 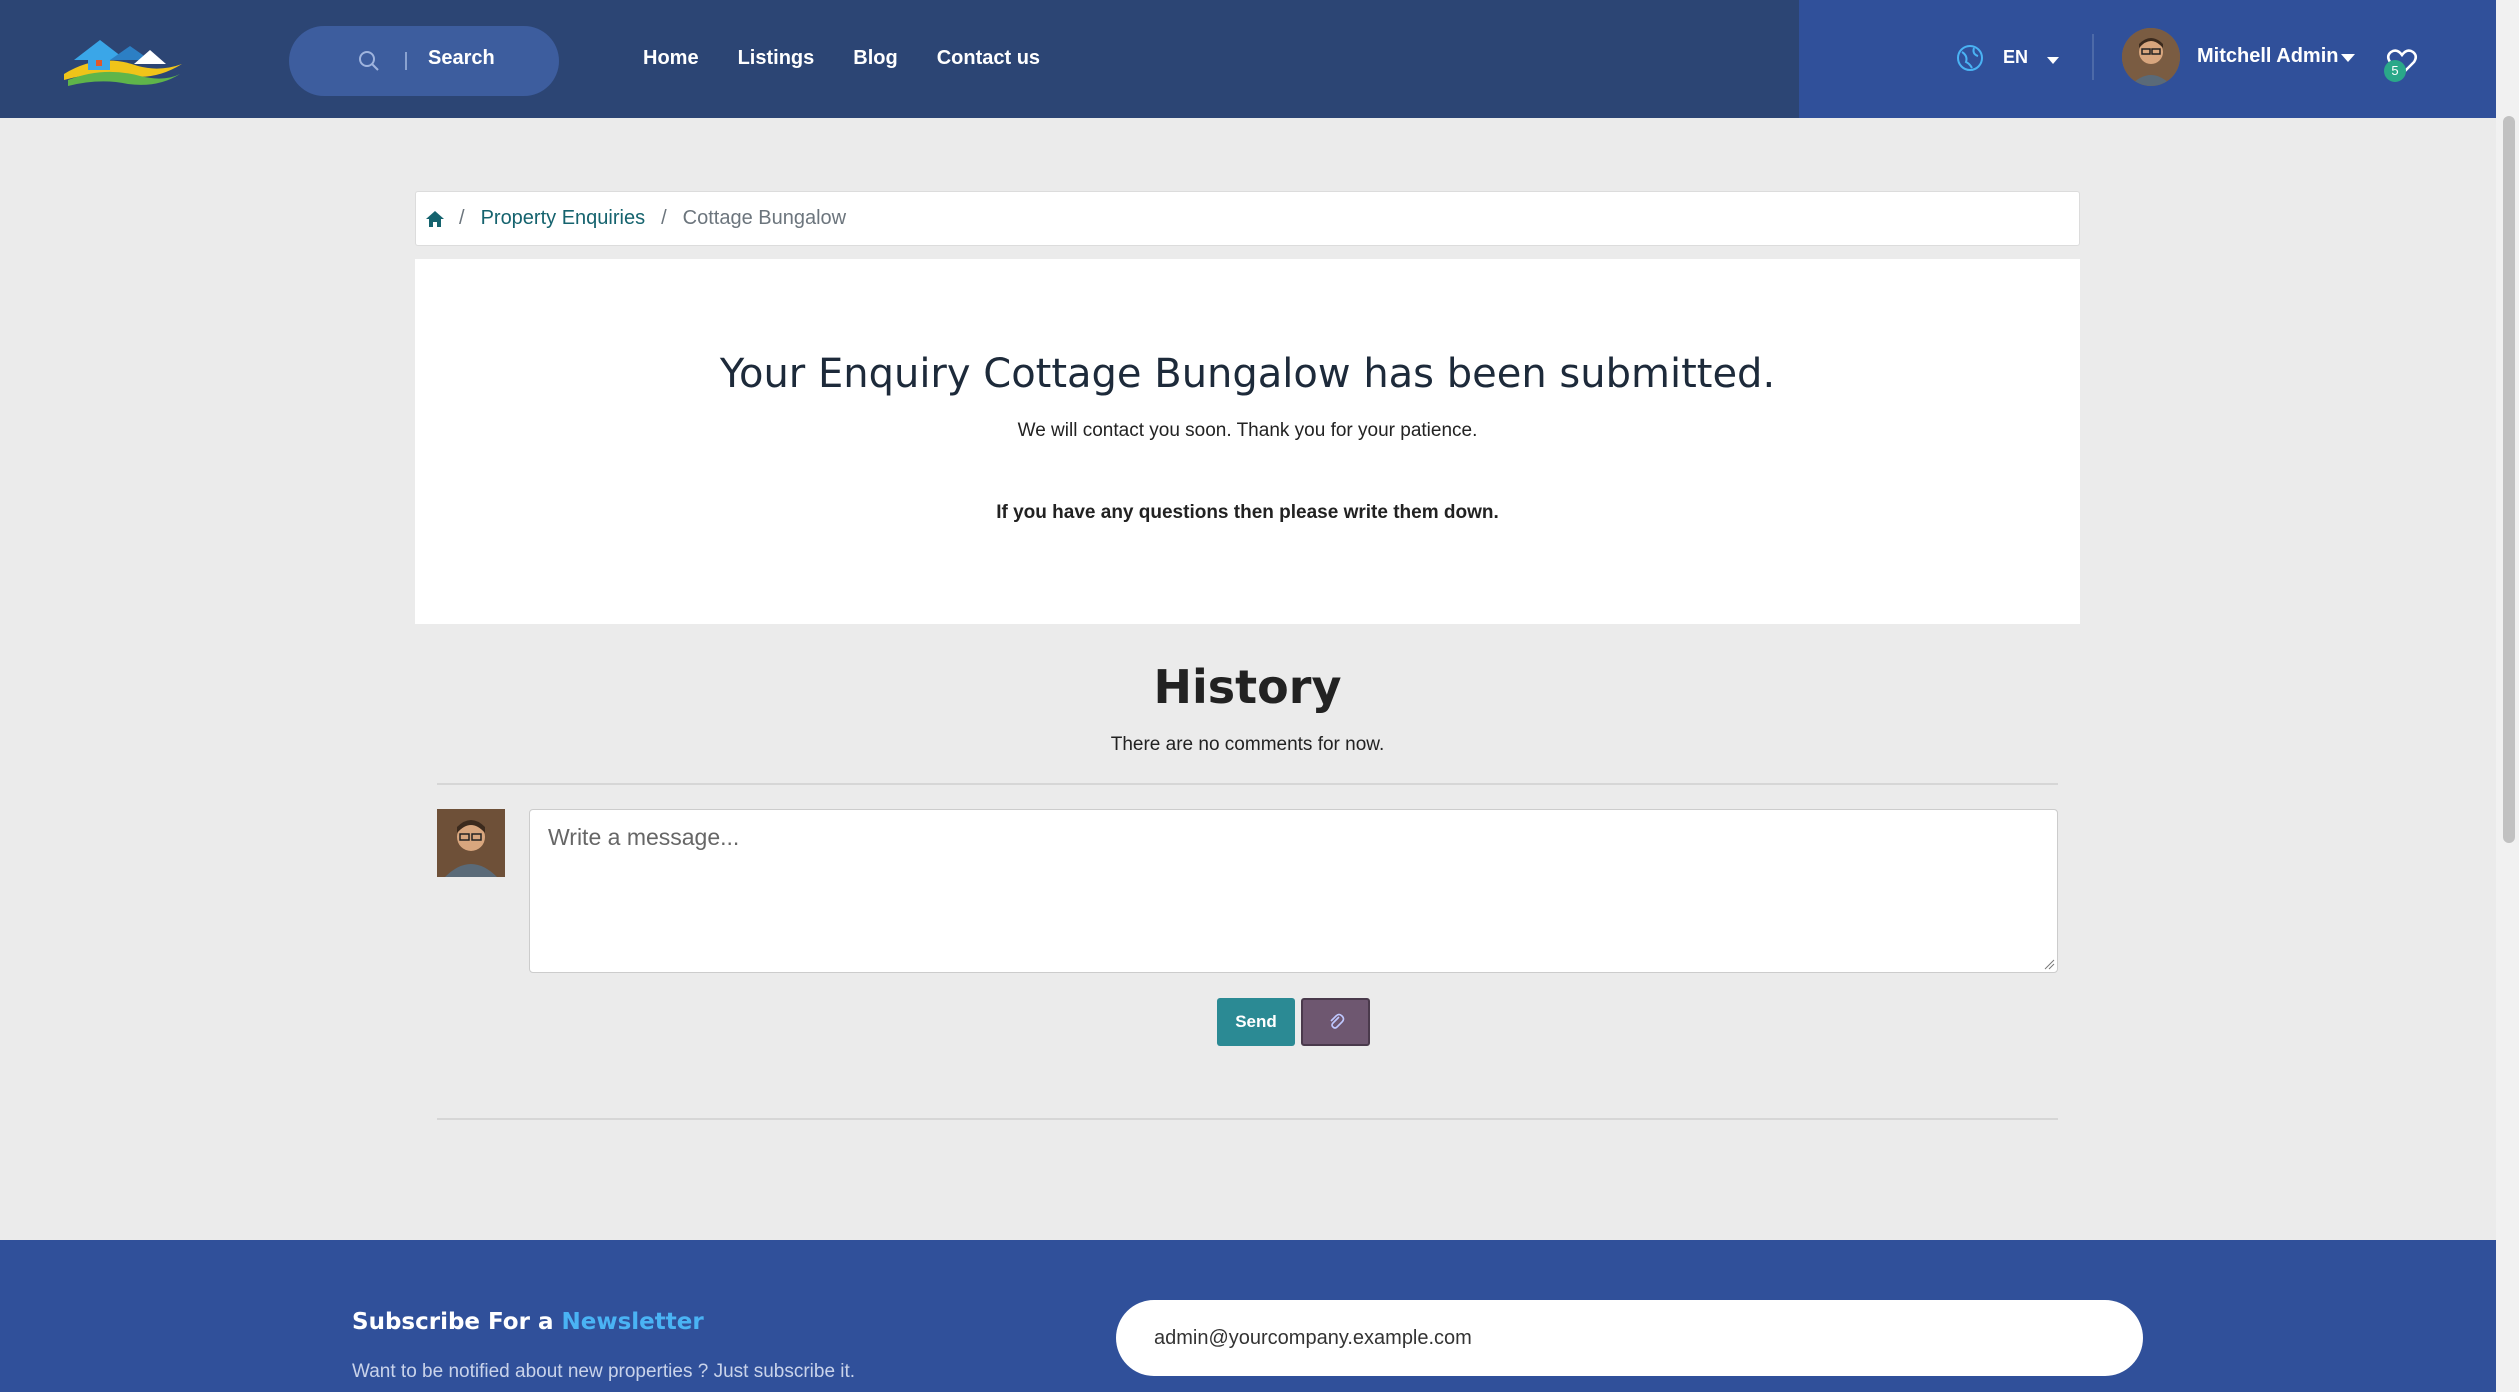 I want to click on newsletter-email-input, so click(x=1629, y=1338).